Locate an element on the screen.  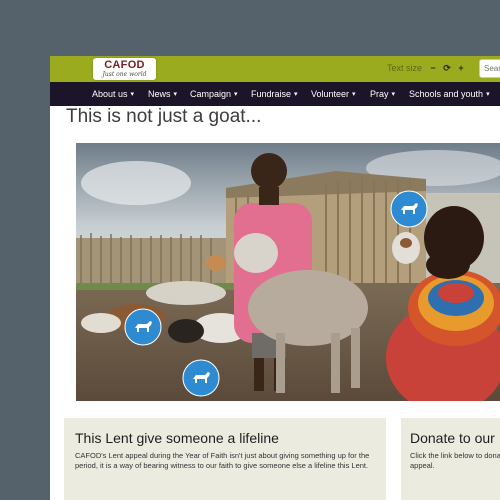
logo-wordmark: CAFOD is located at coordinates (124, 65).